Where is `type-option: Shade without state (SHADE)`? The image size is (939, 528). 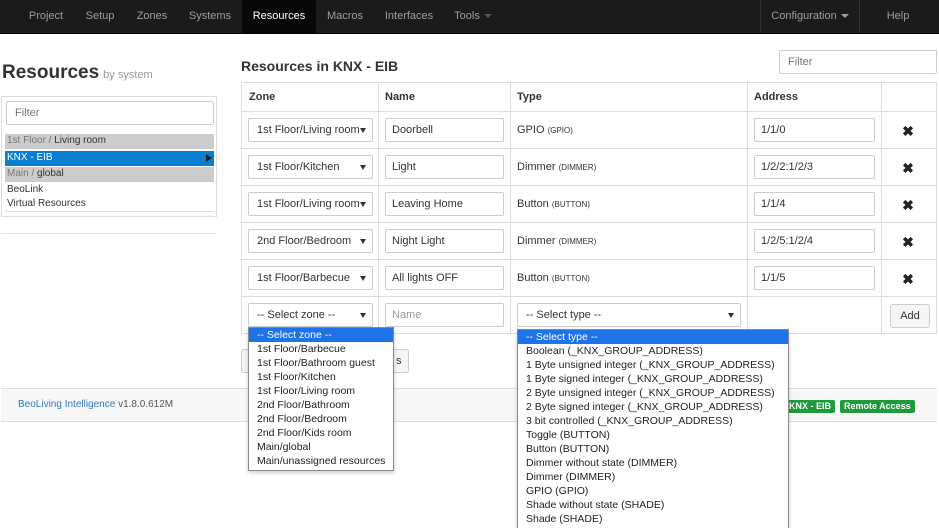
type-option: Shade without state (SHADE) is located at coordinates (653, 505).